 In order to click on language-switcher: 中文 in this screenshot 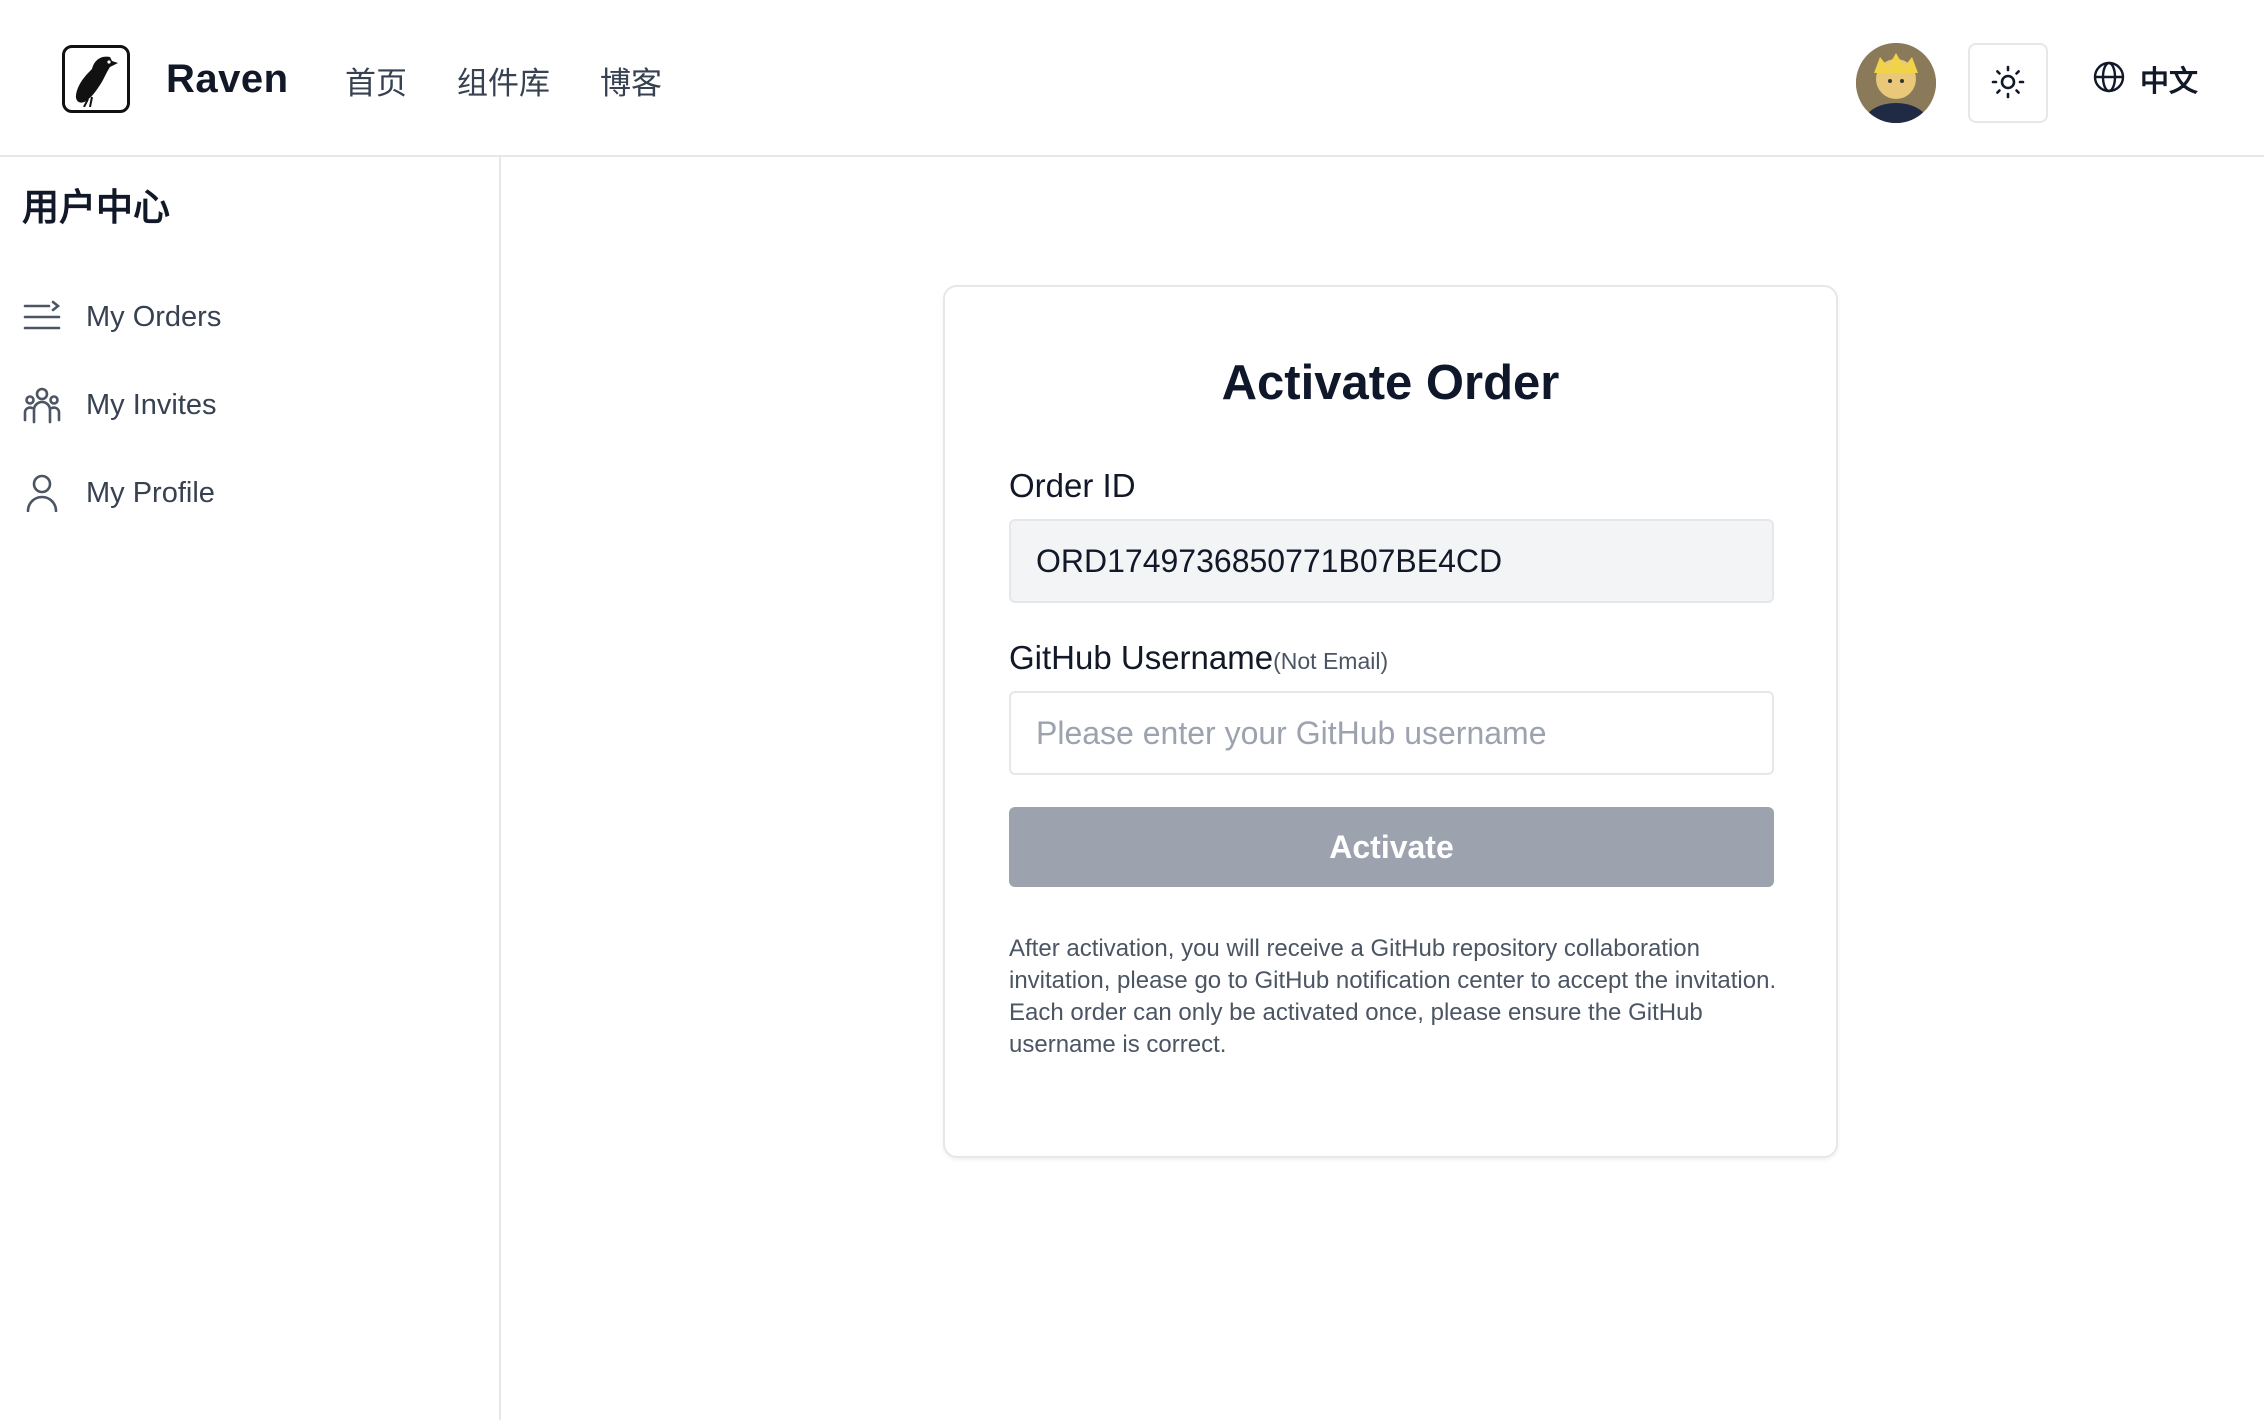, I will do `click(2145, 79)`.